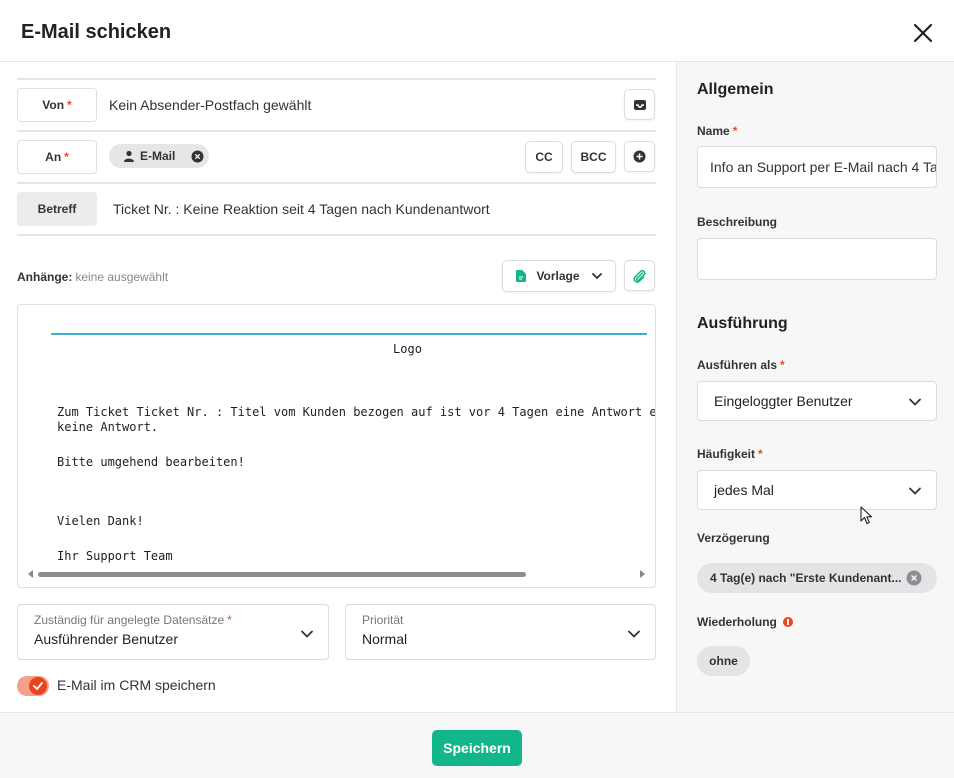 The height and width of the screenshot is (778, 954). I want to click on run-as-value: Eingeloggter Benutzer, so click(783, 401).